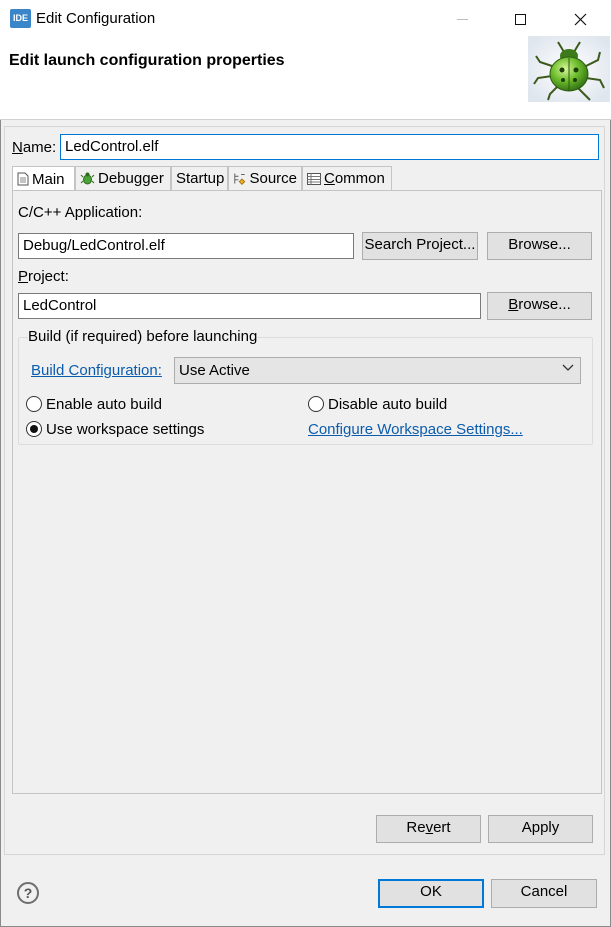  What do you see at coordinates (43, 276) in the screenshot?
I see `project-label: Project:` at bounding box center [43, 276].